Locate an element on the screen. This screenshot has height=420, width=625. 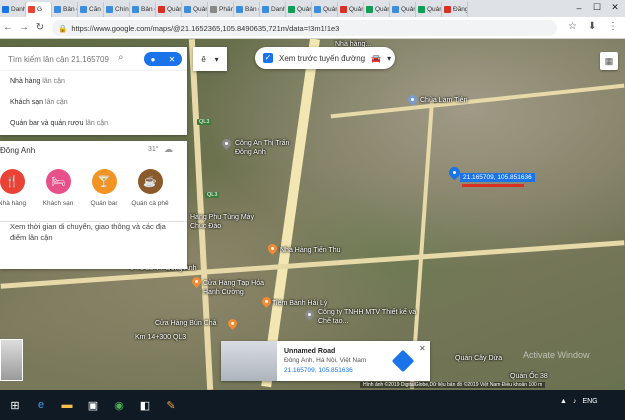
location-coords: 21.165709, 105.851636 is located at coordinates (318, 370).